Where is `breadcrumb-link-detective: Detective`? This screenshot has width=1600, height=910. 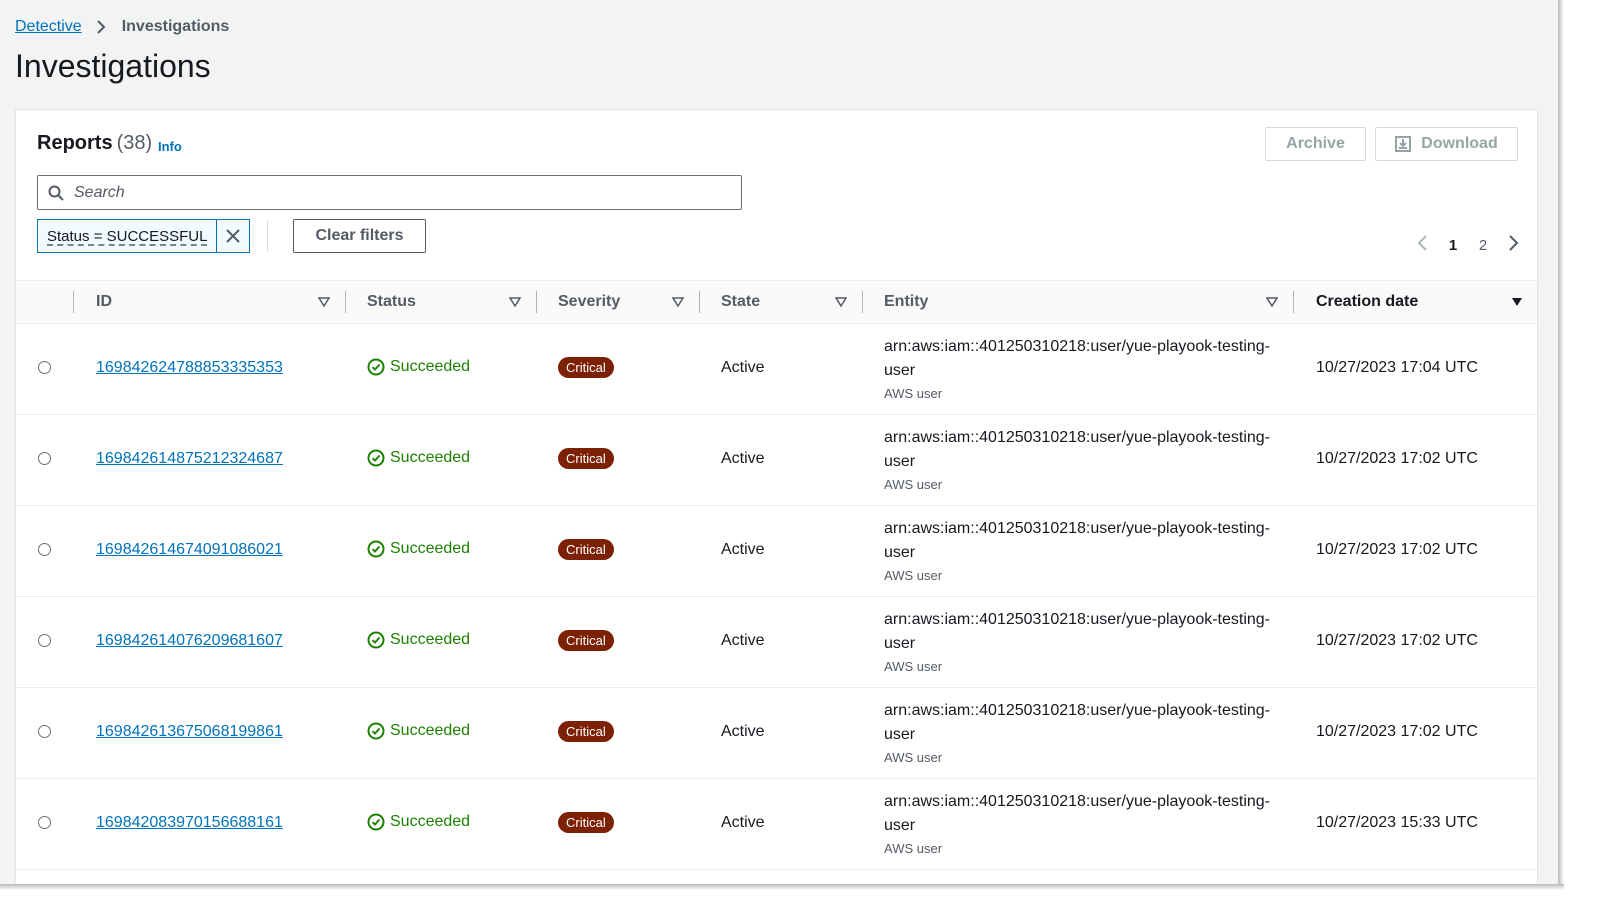
breadcrumb-link-detective: Detective is located at coordinates (48, 27).